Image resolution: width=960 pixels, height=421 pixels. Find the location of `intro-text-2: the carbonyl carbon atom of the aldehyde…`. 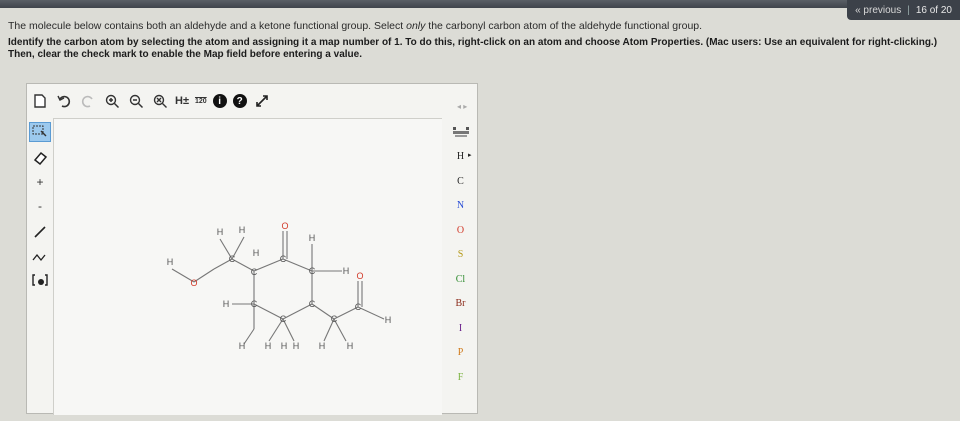

intro-text-2: the carbonyl carbon atom of the aldehyde… is located at coordinates (564, 26).